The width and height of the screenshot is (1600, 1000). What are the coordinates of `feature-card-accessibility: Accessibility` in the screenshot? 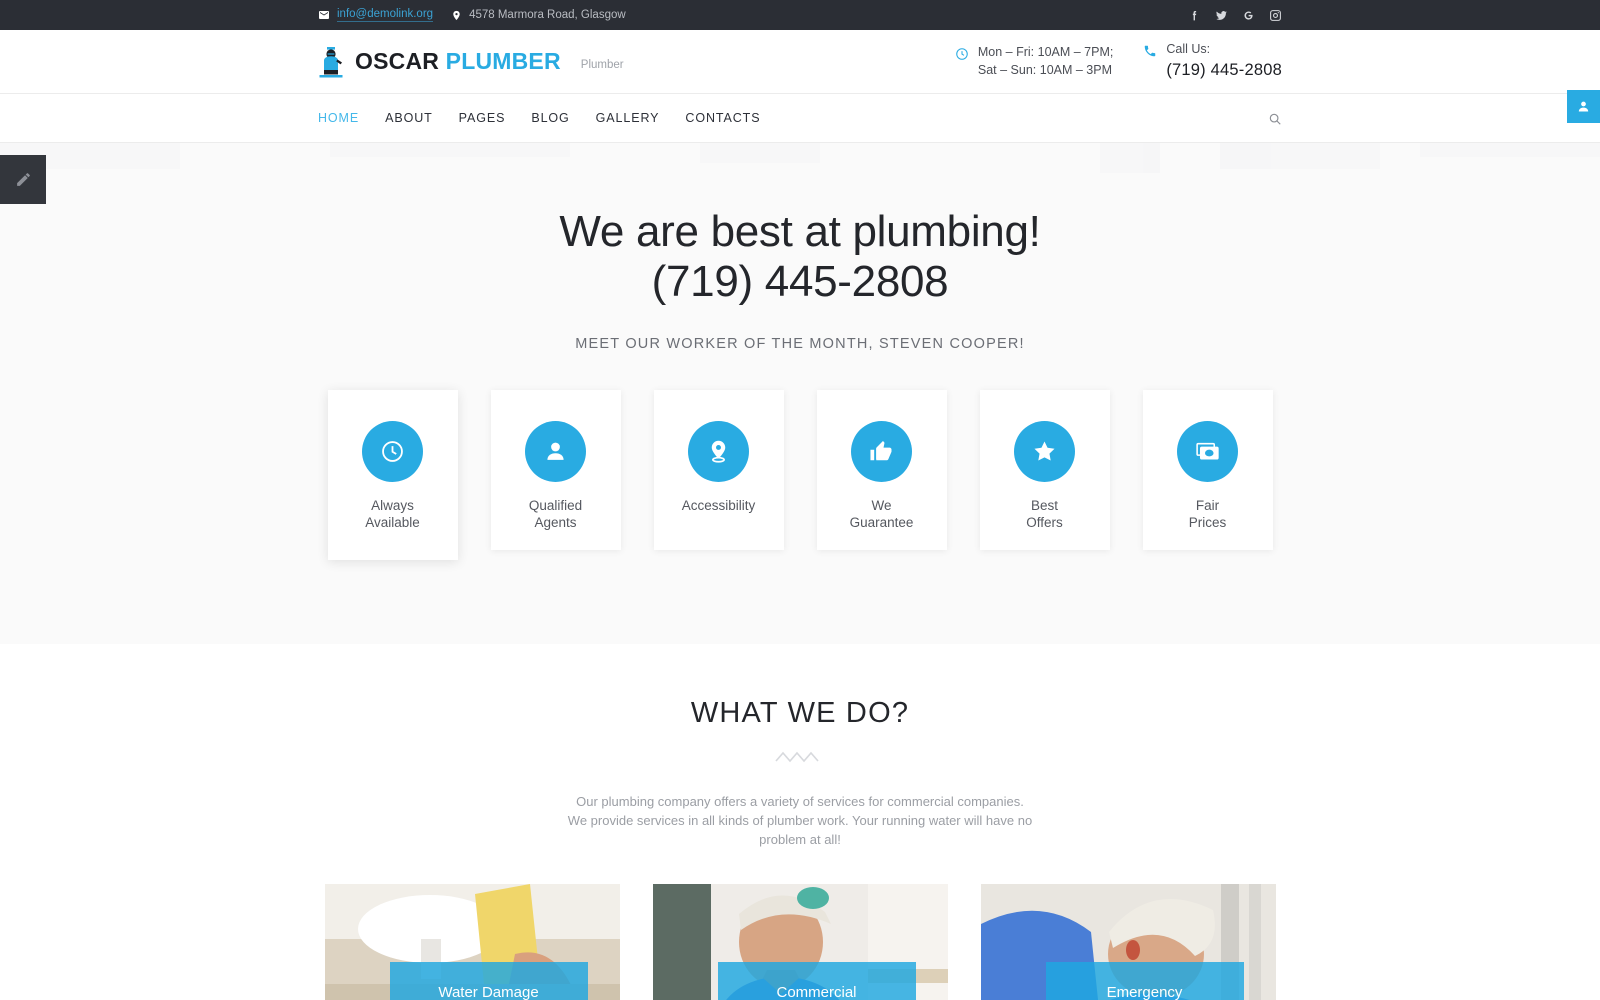 It's located at (718, 470).